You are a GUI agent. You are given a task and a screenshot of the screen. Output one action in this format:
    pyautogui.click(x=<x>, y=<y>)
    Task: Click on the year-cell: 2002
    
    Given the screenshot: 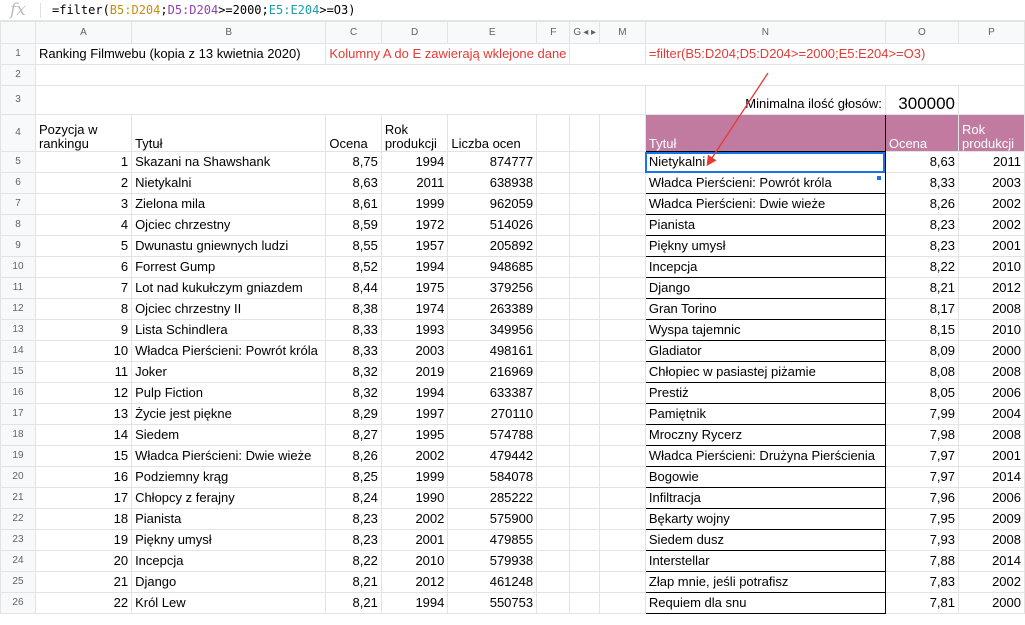 What is the action you would take?
    pyautogui.click(x=414, y=456)
    